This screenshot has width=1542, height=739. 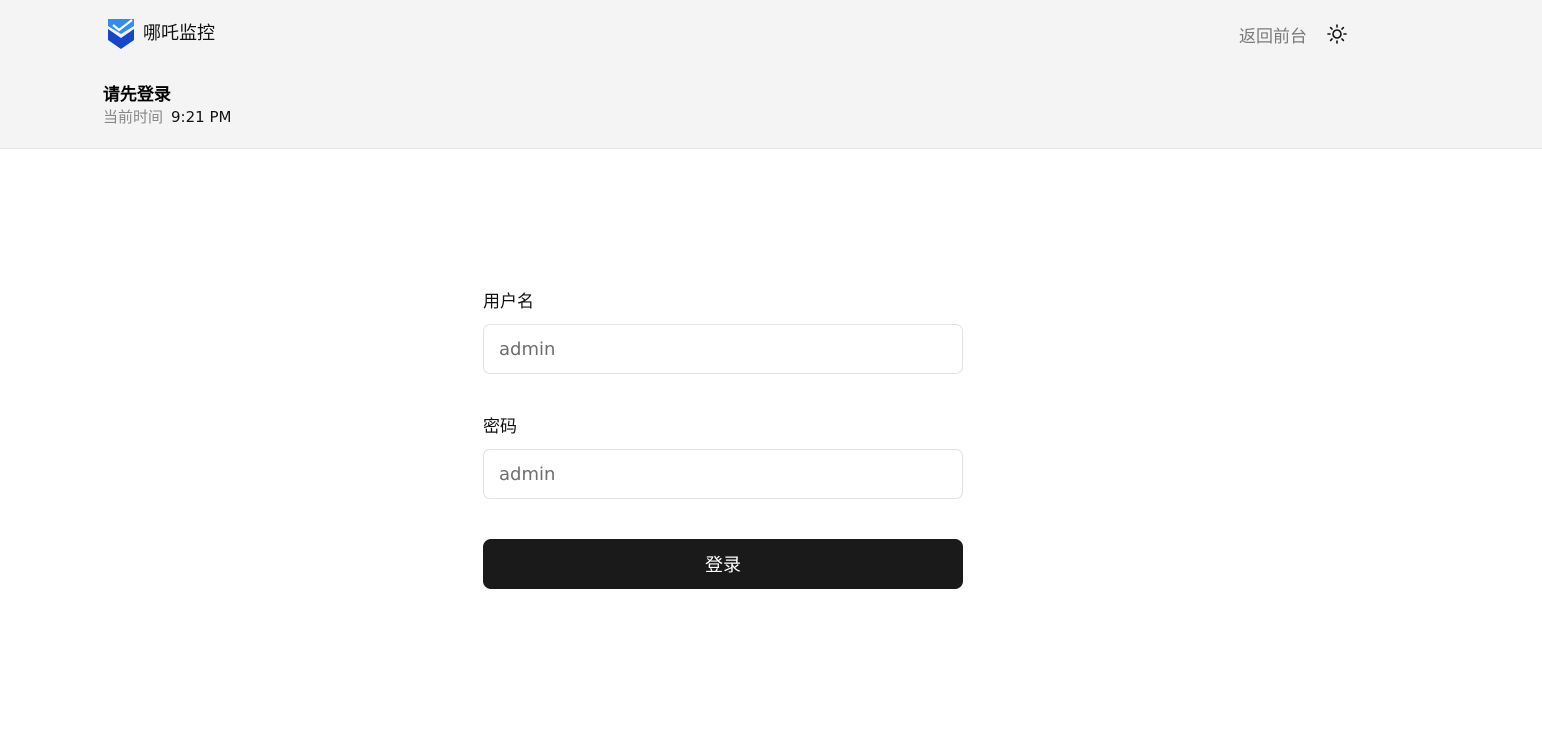 I want to click on current-time-label: 当前时间, so click(x=133, y=117).